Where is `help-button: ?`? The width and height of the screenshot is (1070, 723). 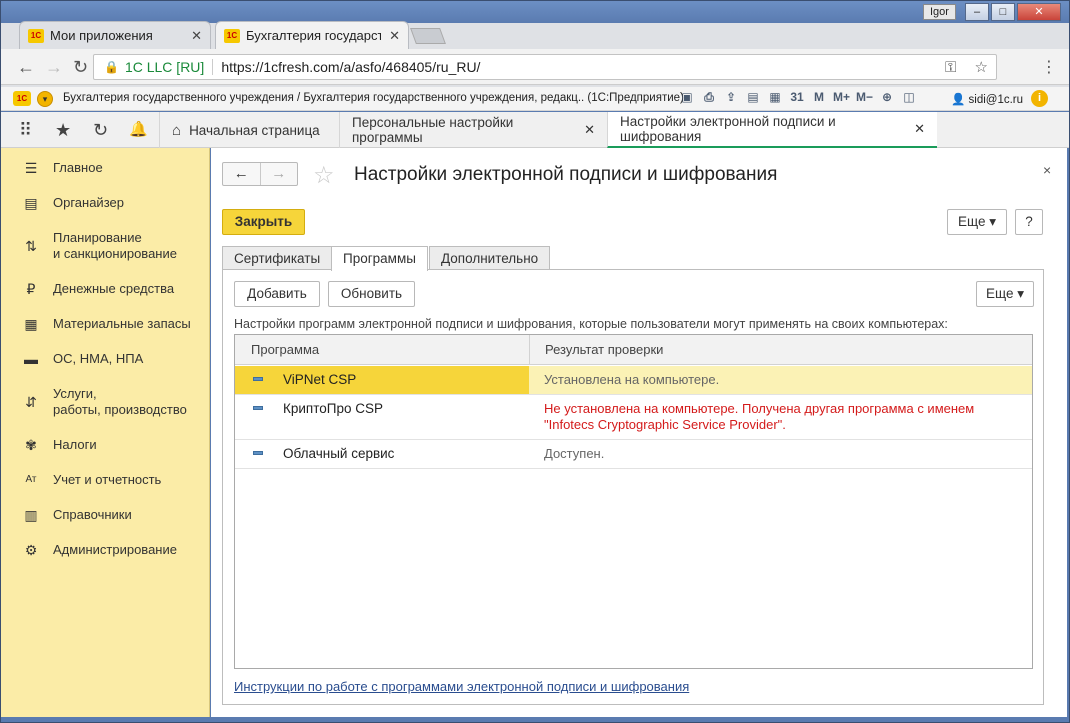 help-button: ? is located at coordinates (1029, 222).